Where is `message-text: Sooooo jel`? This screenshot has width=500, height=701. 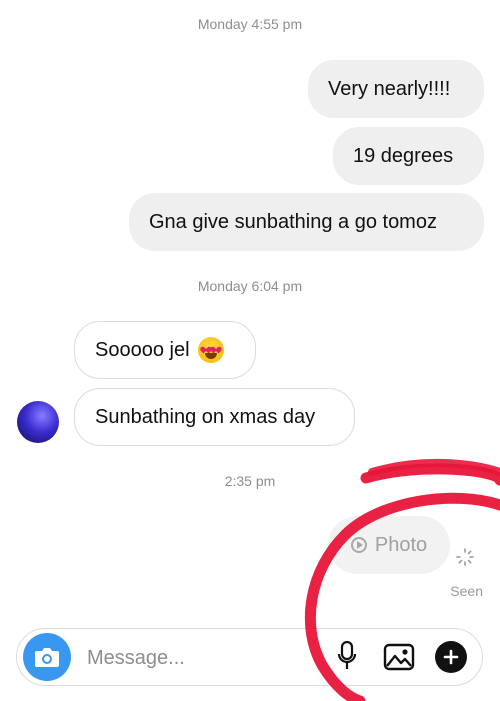 message-text: Sooooo jel is located at coordinates (142, 350).